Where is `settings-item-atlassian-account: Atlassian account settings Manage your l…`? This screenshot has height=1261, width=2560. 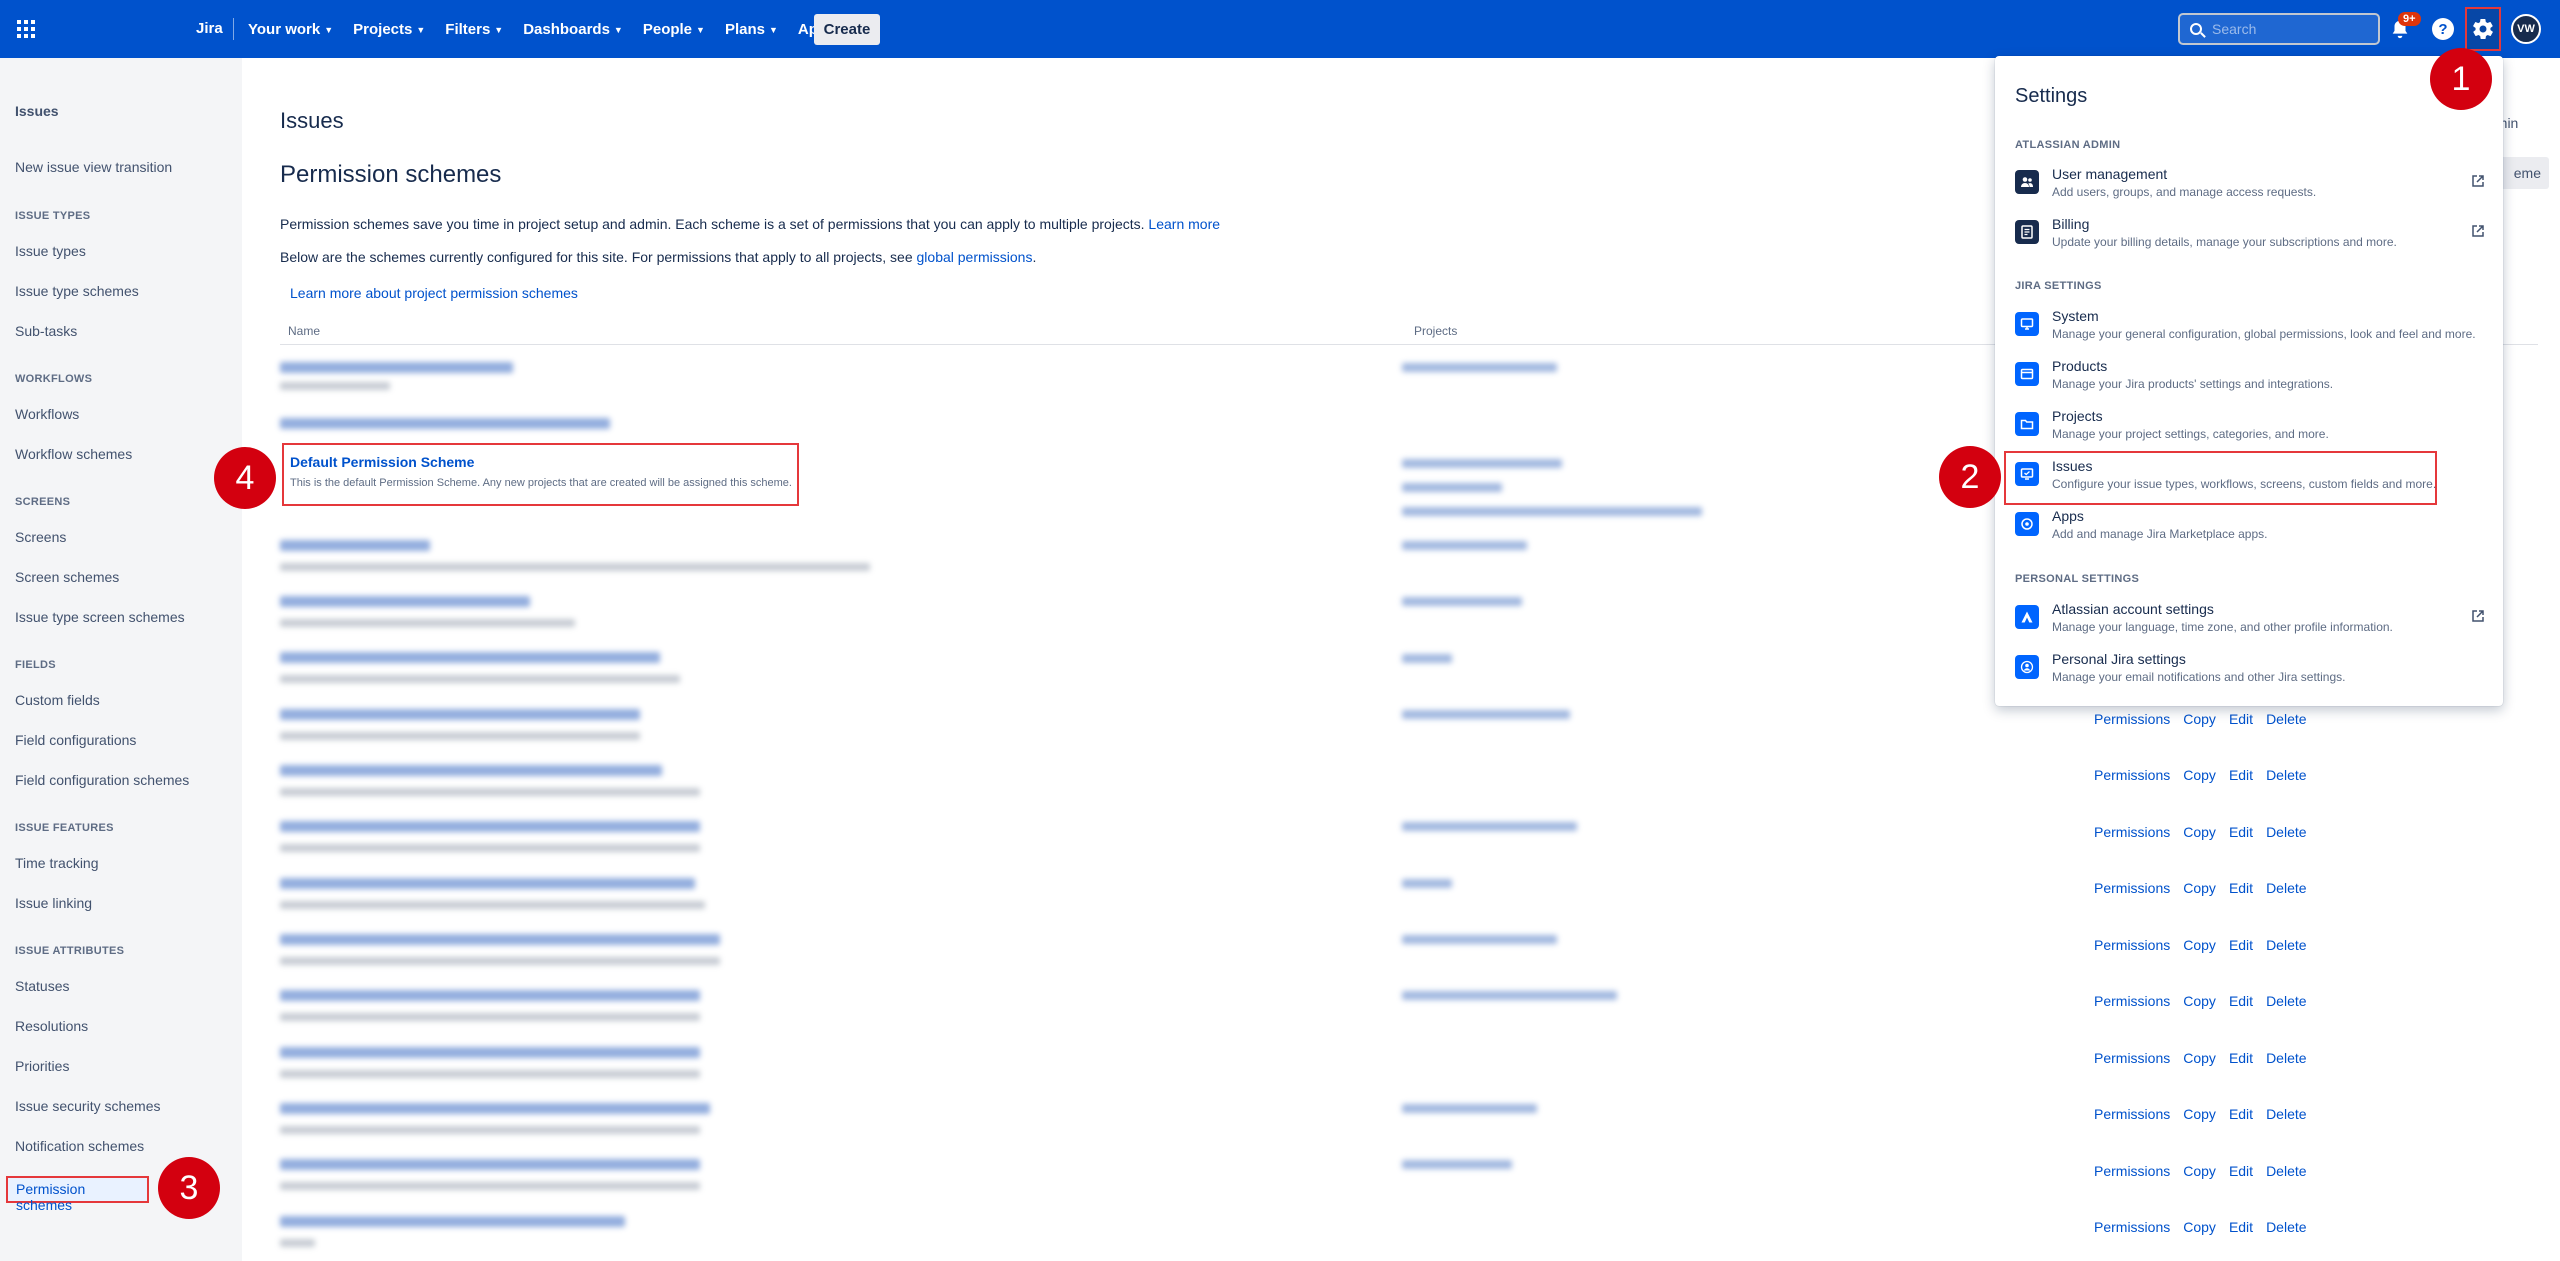 settings-item-atlassian-account: Atlassian account settings Manage your l… is located at coordinates (2250, 624).